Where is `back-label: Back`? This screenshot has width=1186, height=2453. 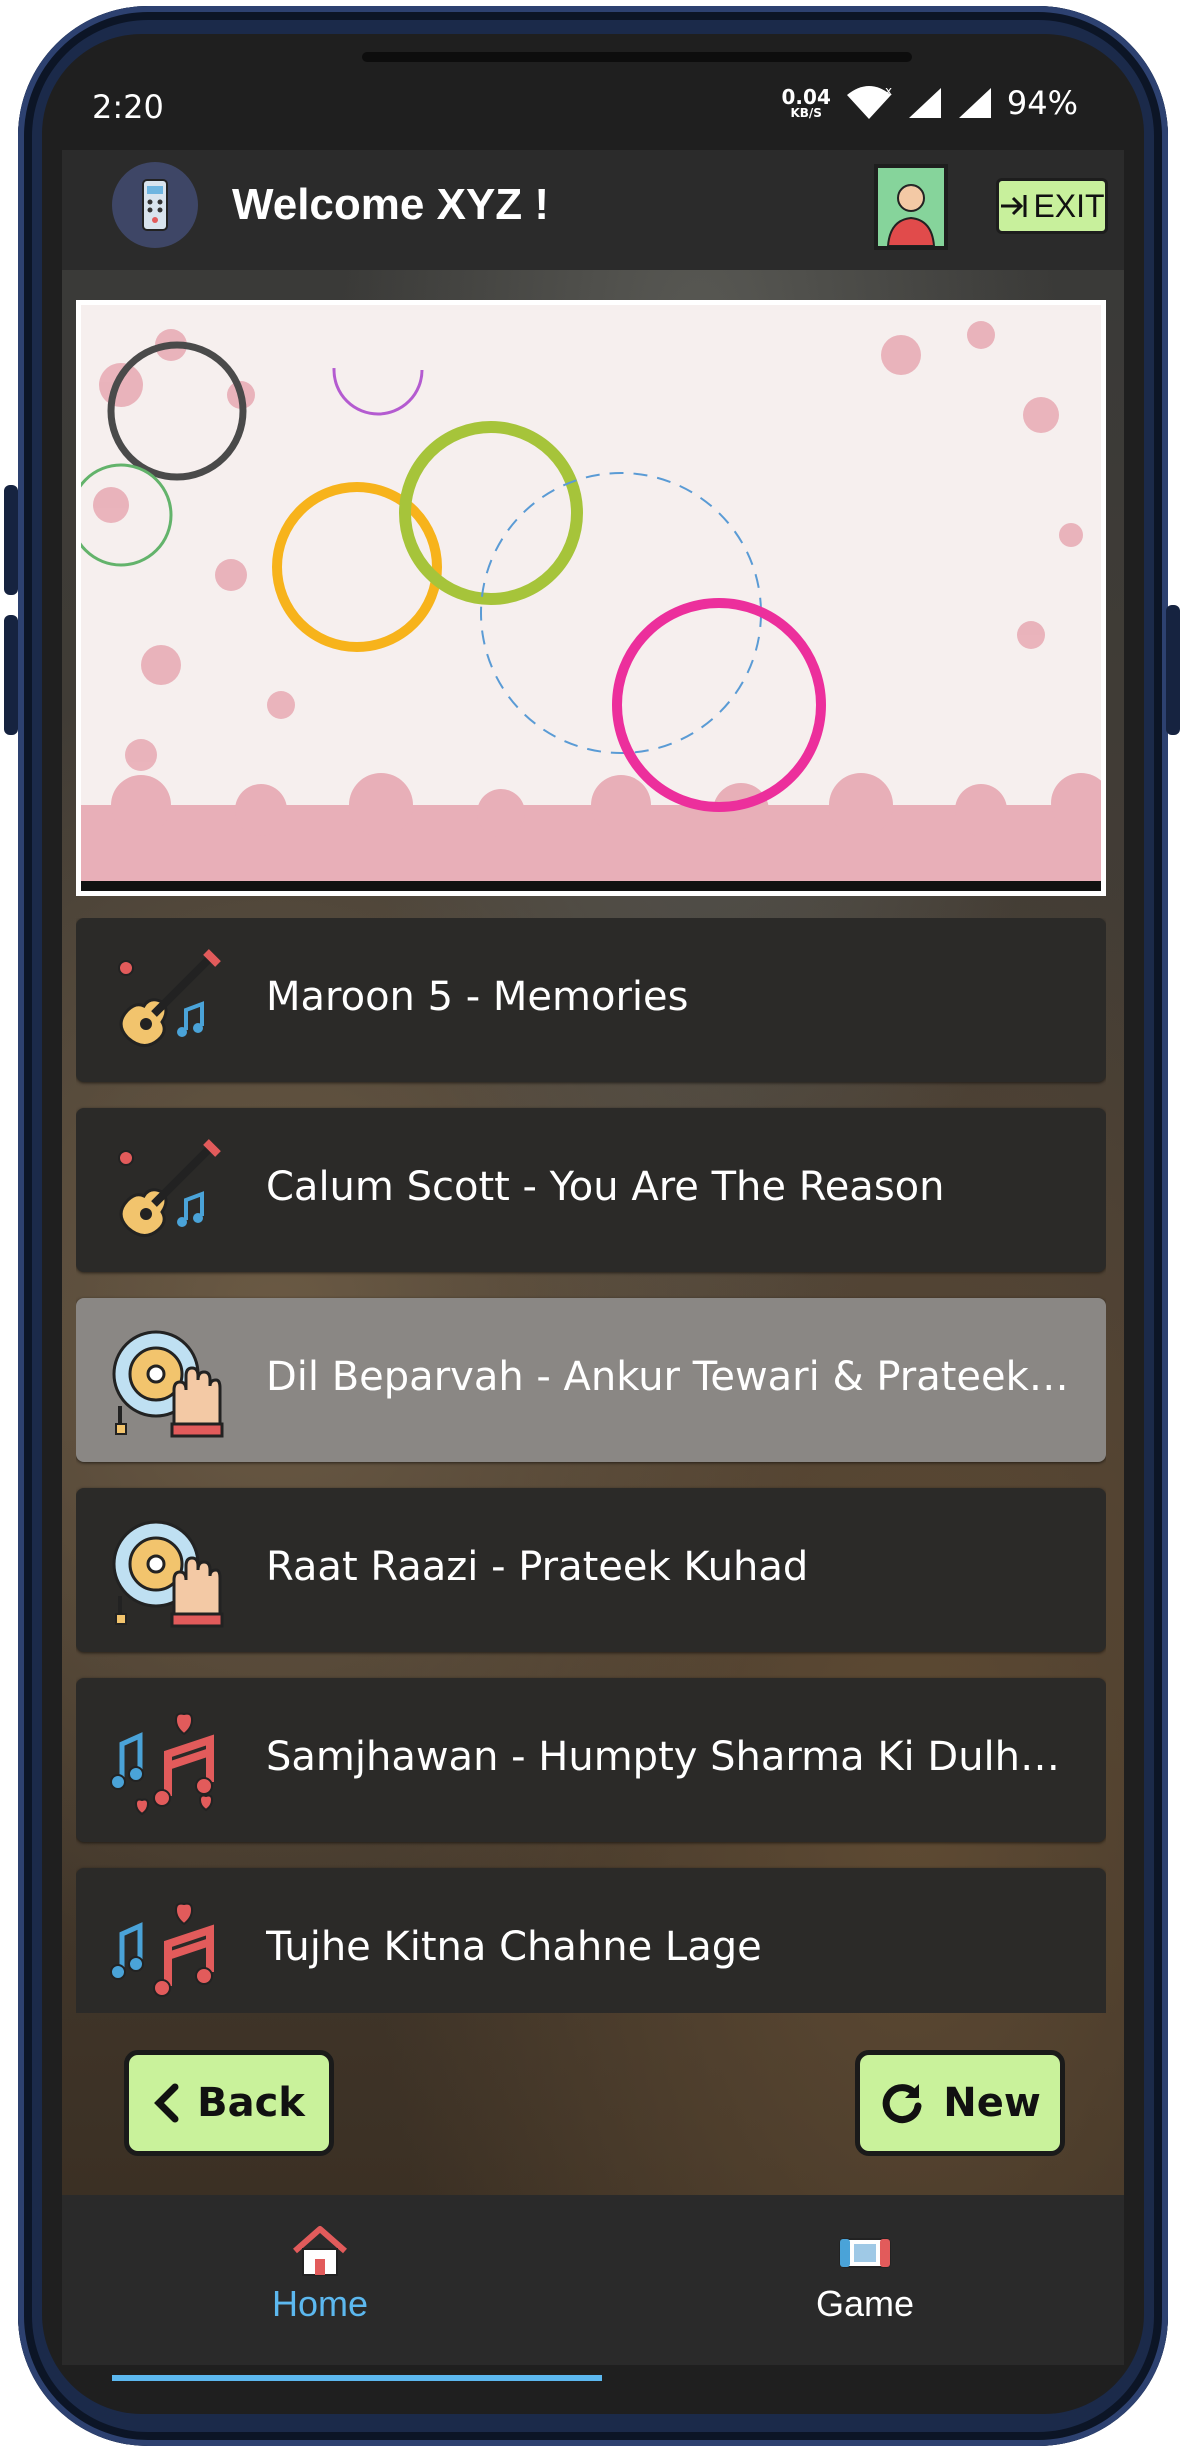 back-label: Back is located at coordinates (251, 2103).